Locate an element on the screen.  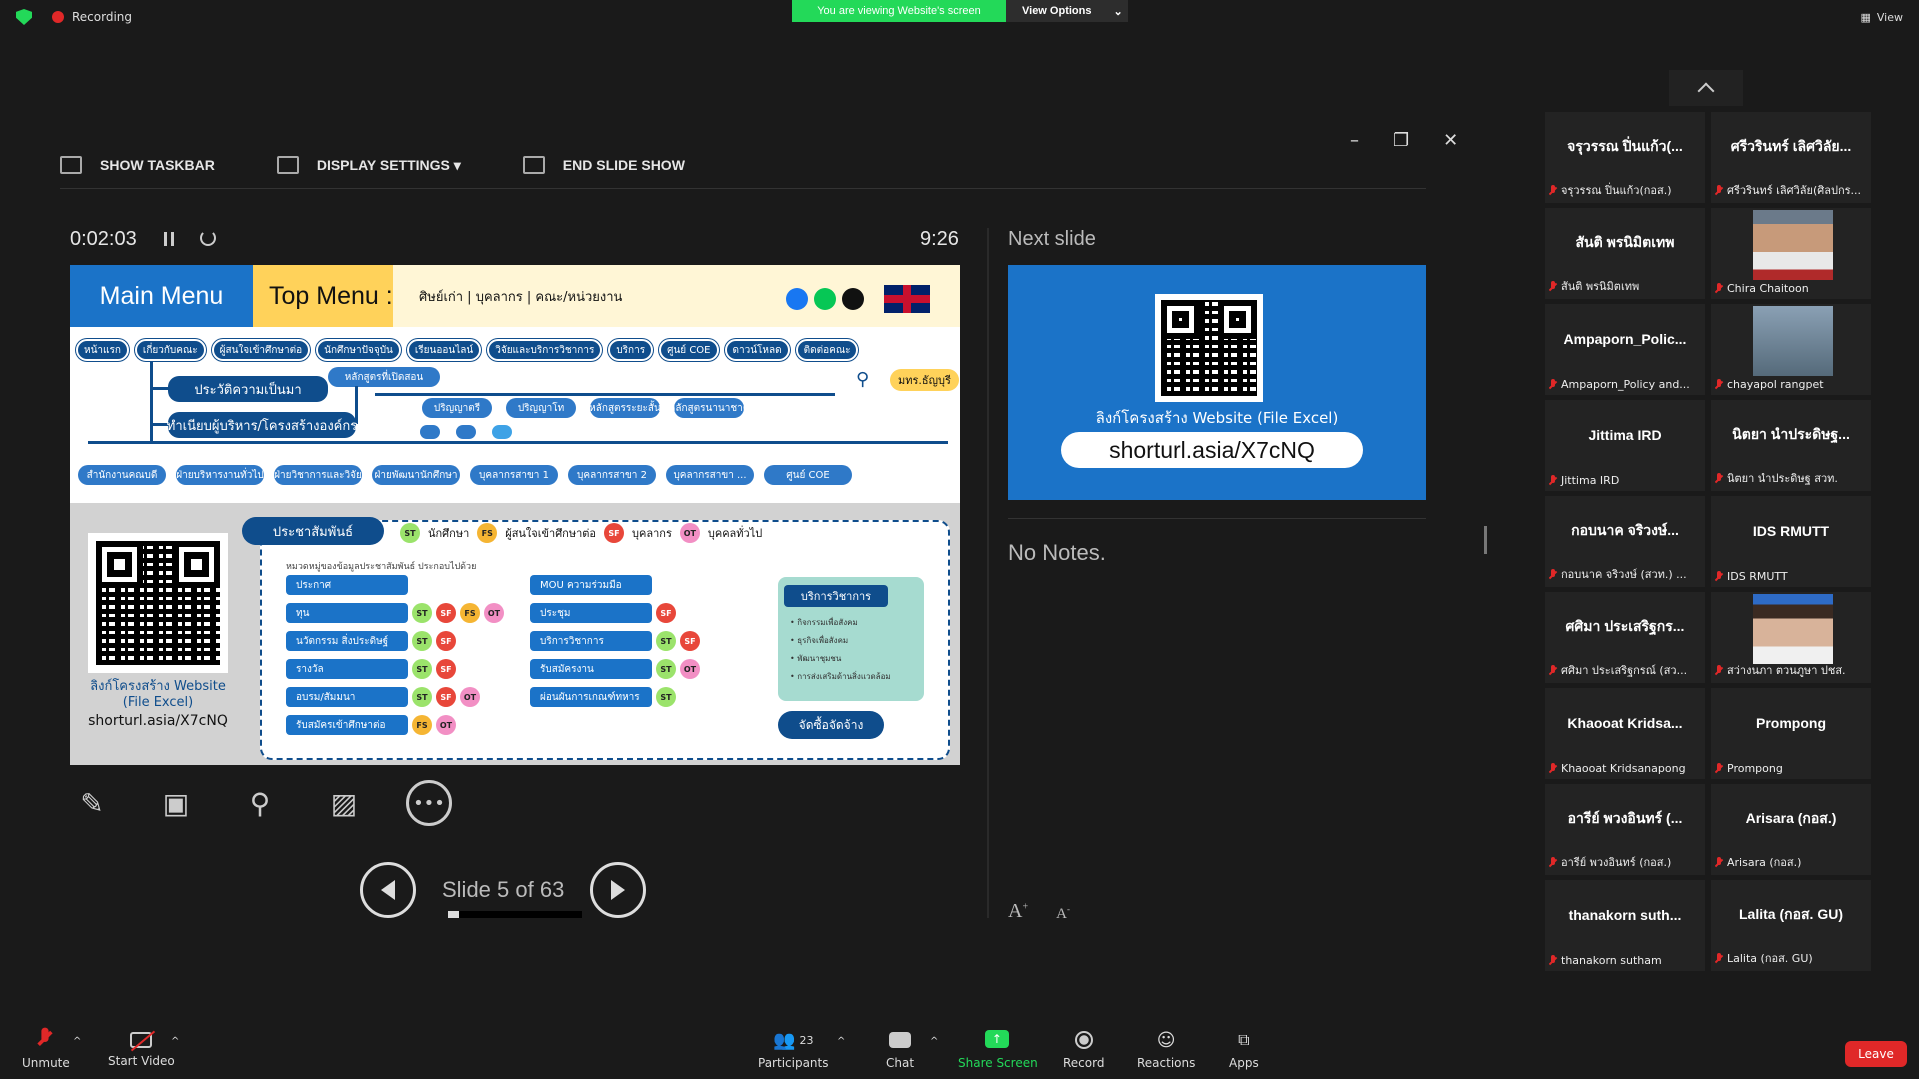
minimize-icon: – is located at coordinates (1354, 140).